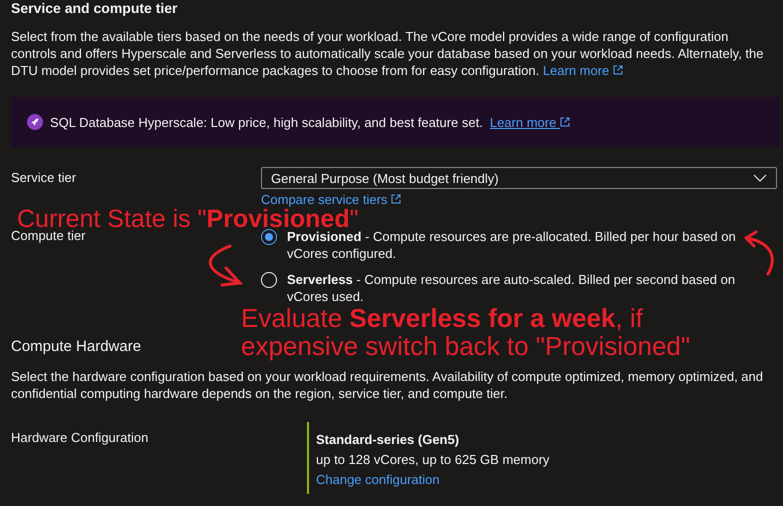 The image size is (783, 506). What do you see at coordinates (378, 479) in the screenshot?
I see `change-configuration-link: Change configuration` at bounding box center [378, 479].